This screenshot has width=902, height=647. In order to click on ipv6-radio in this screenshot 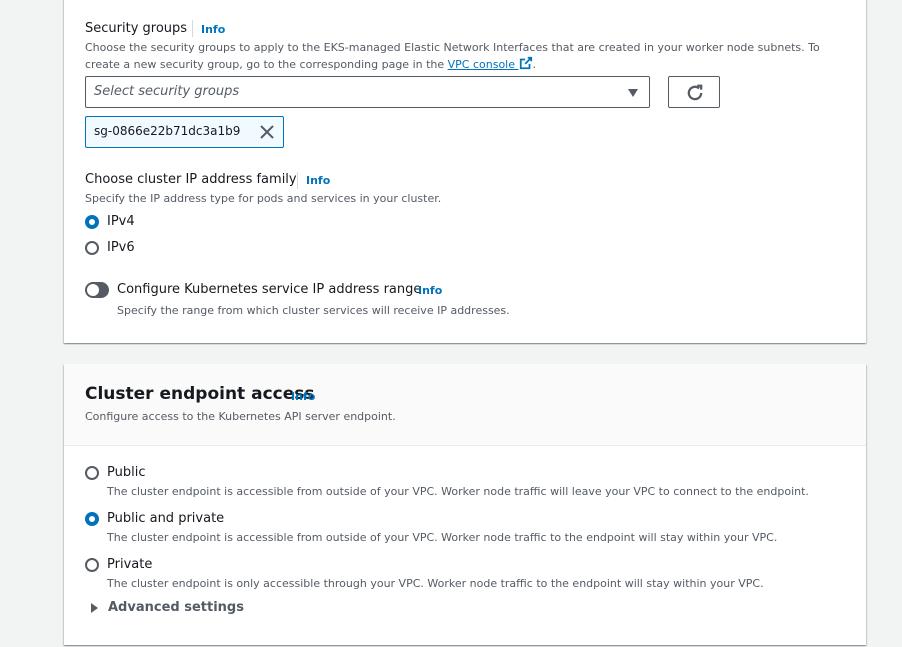, I will do `click(92, 248)`.